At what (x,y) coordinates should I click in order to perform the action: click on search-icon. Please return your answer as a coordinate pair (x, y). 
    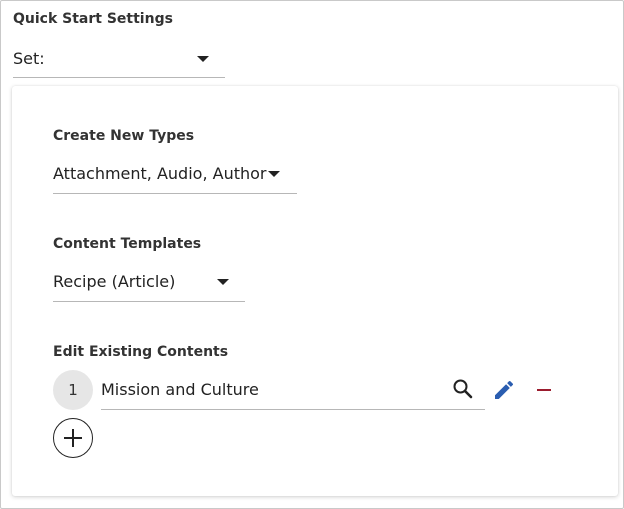
    Looking at the image, I should click on (463, 389).